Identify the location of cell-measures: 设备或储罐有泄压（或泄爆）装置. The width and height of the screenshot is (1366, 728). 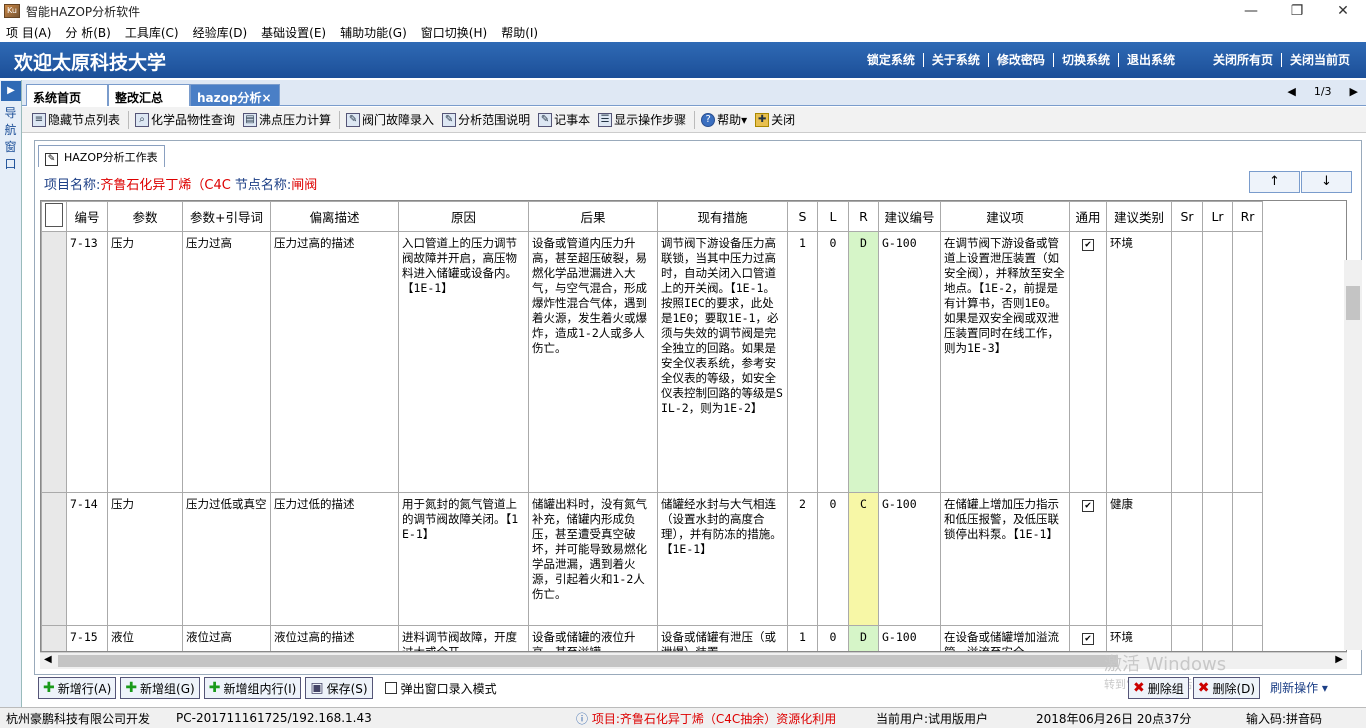
(722, 638).